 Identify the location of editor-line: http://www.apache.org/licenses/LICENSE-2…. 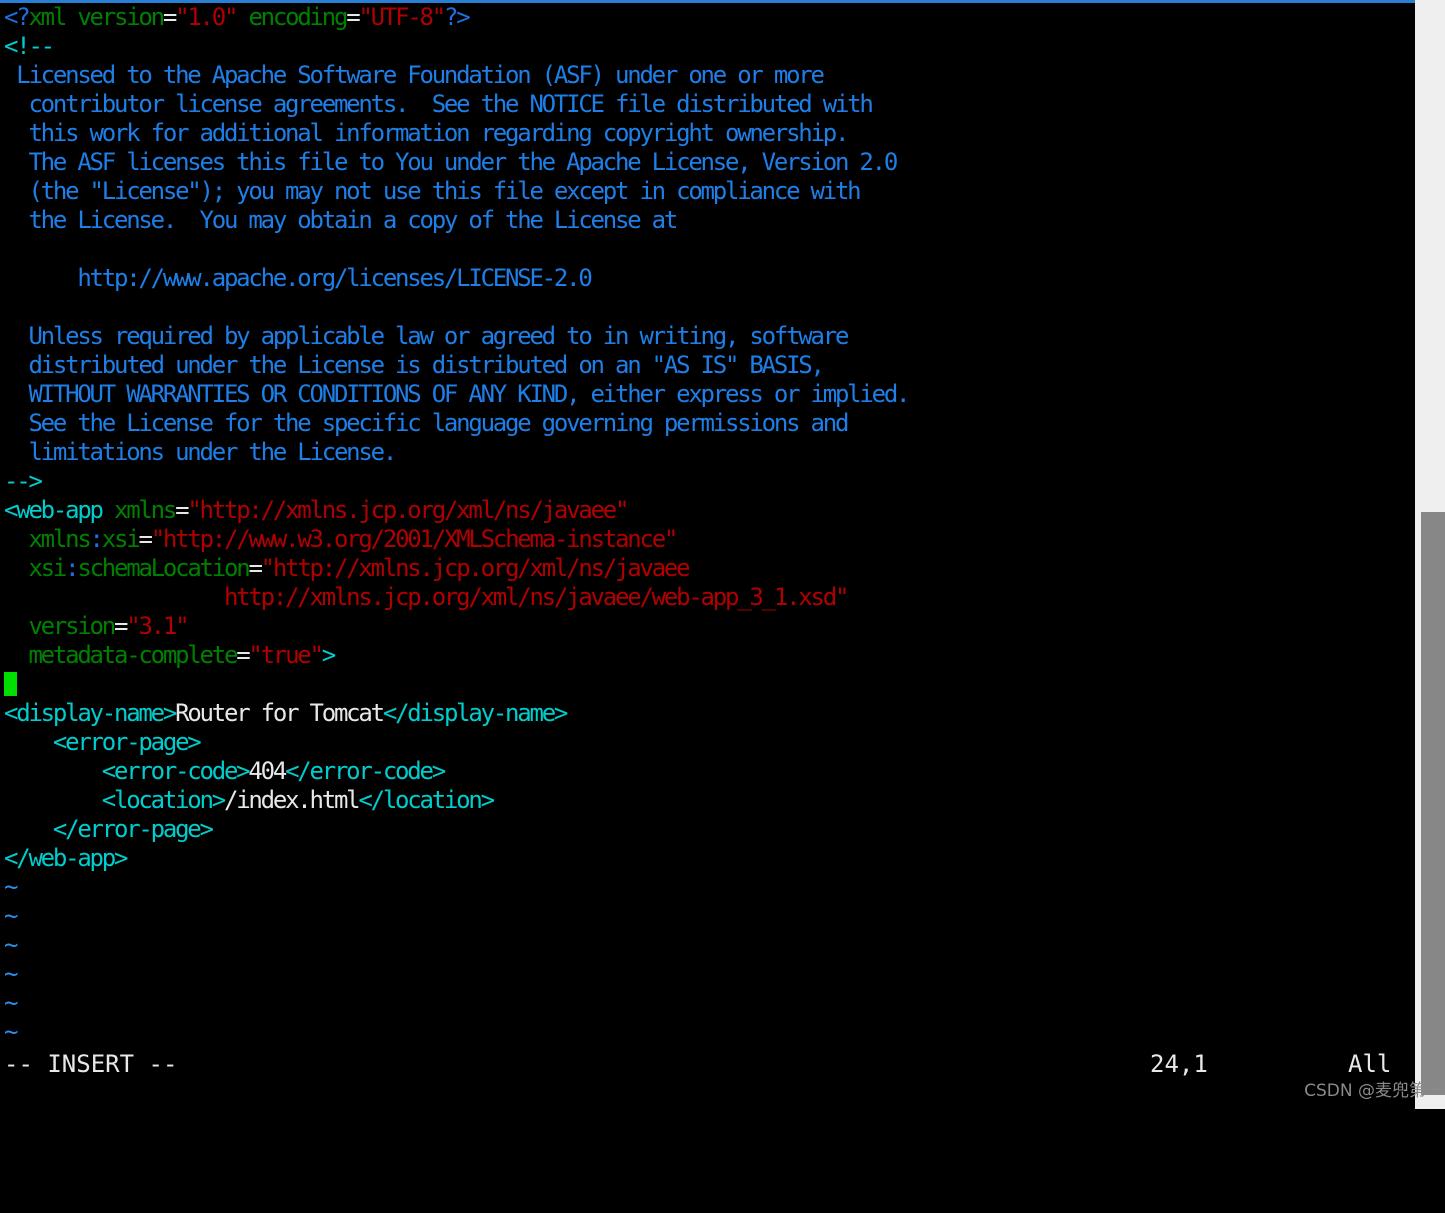
(709, 278).